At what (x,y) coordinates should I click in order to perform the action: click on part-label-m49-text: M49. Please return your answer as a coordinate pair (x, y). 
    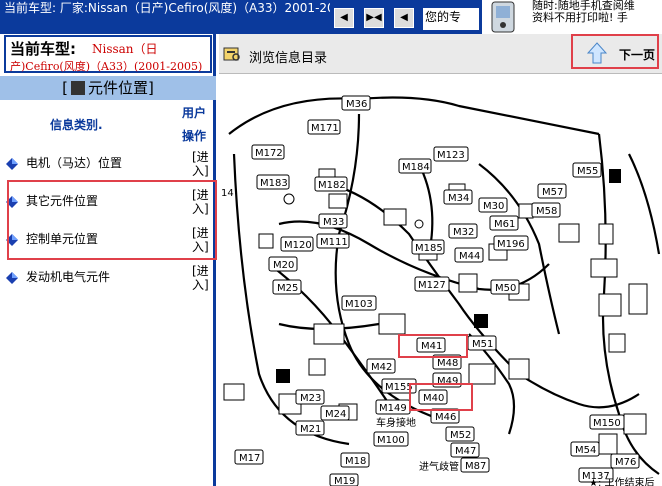
    Looking at the image, I should click on (447, 381).